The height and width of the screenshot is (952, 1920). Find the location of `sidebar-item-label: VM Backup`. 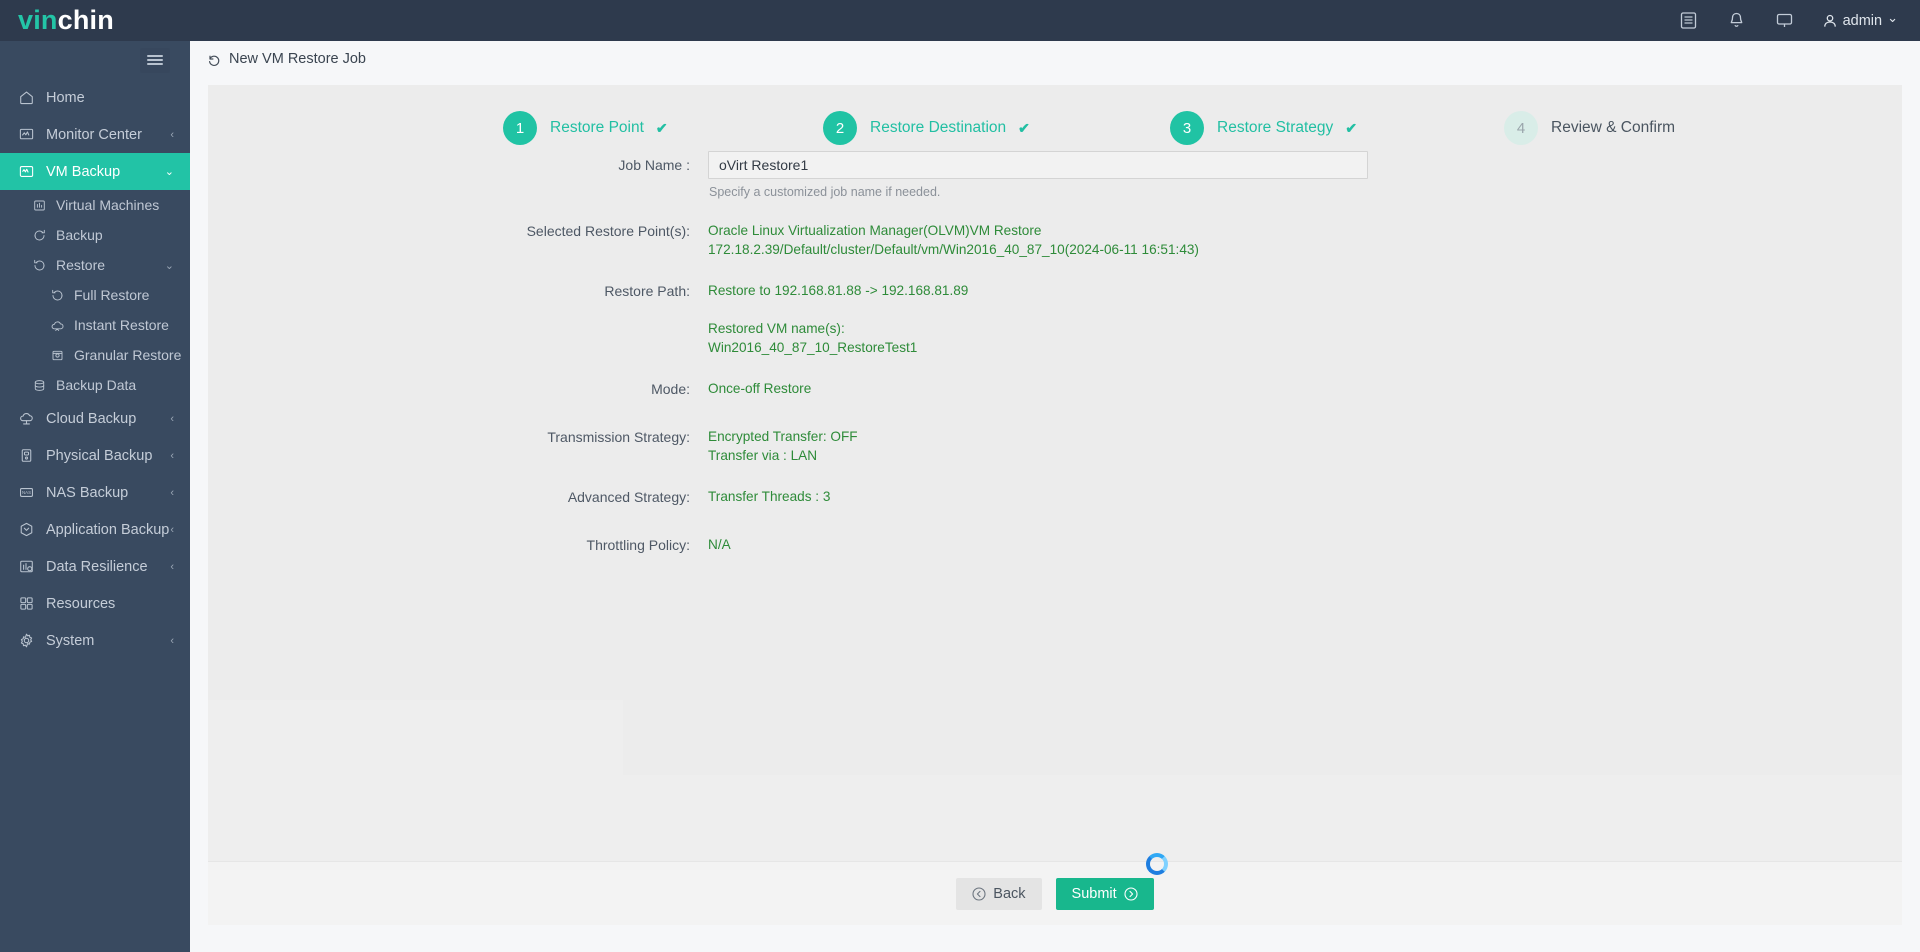

sidebar-item-label: VM Backup is located at coordinates (83, 171).